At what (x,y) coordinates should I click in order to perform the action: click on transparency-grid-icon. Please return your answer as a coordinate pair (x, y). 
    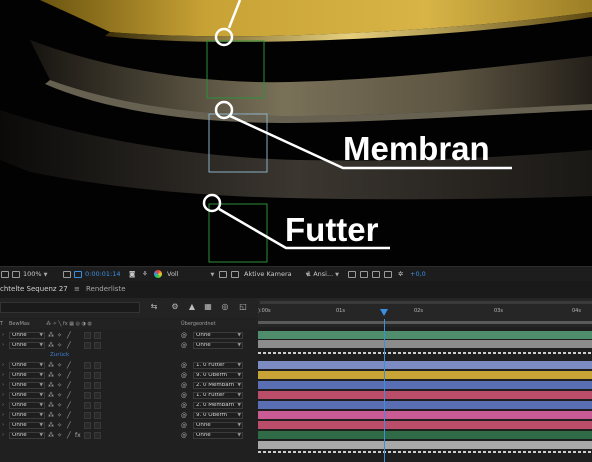
    Looking at the image, I should click on (235, 274).